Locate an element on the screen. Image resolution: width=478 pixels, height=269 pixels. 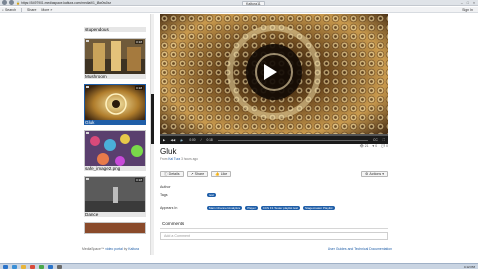
comment-input: Add a Comment is located at coordinates (274, 236).